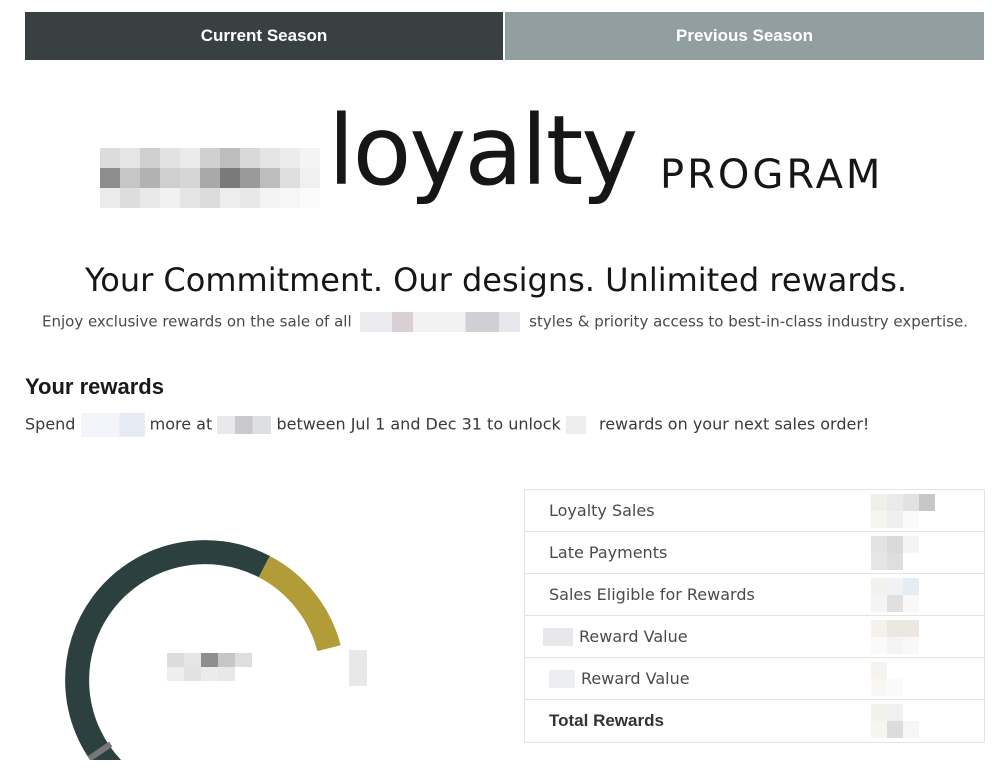  I want to click on row-label: Loyalty Sales, so click(602, 510).